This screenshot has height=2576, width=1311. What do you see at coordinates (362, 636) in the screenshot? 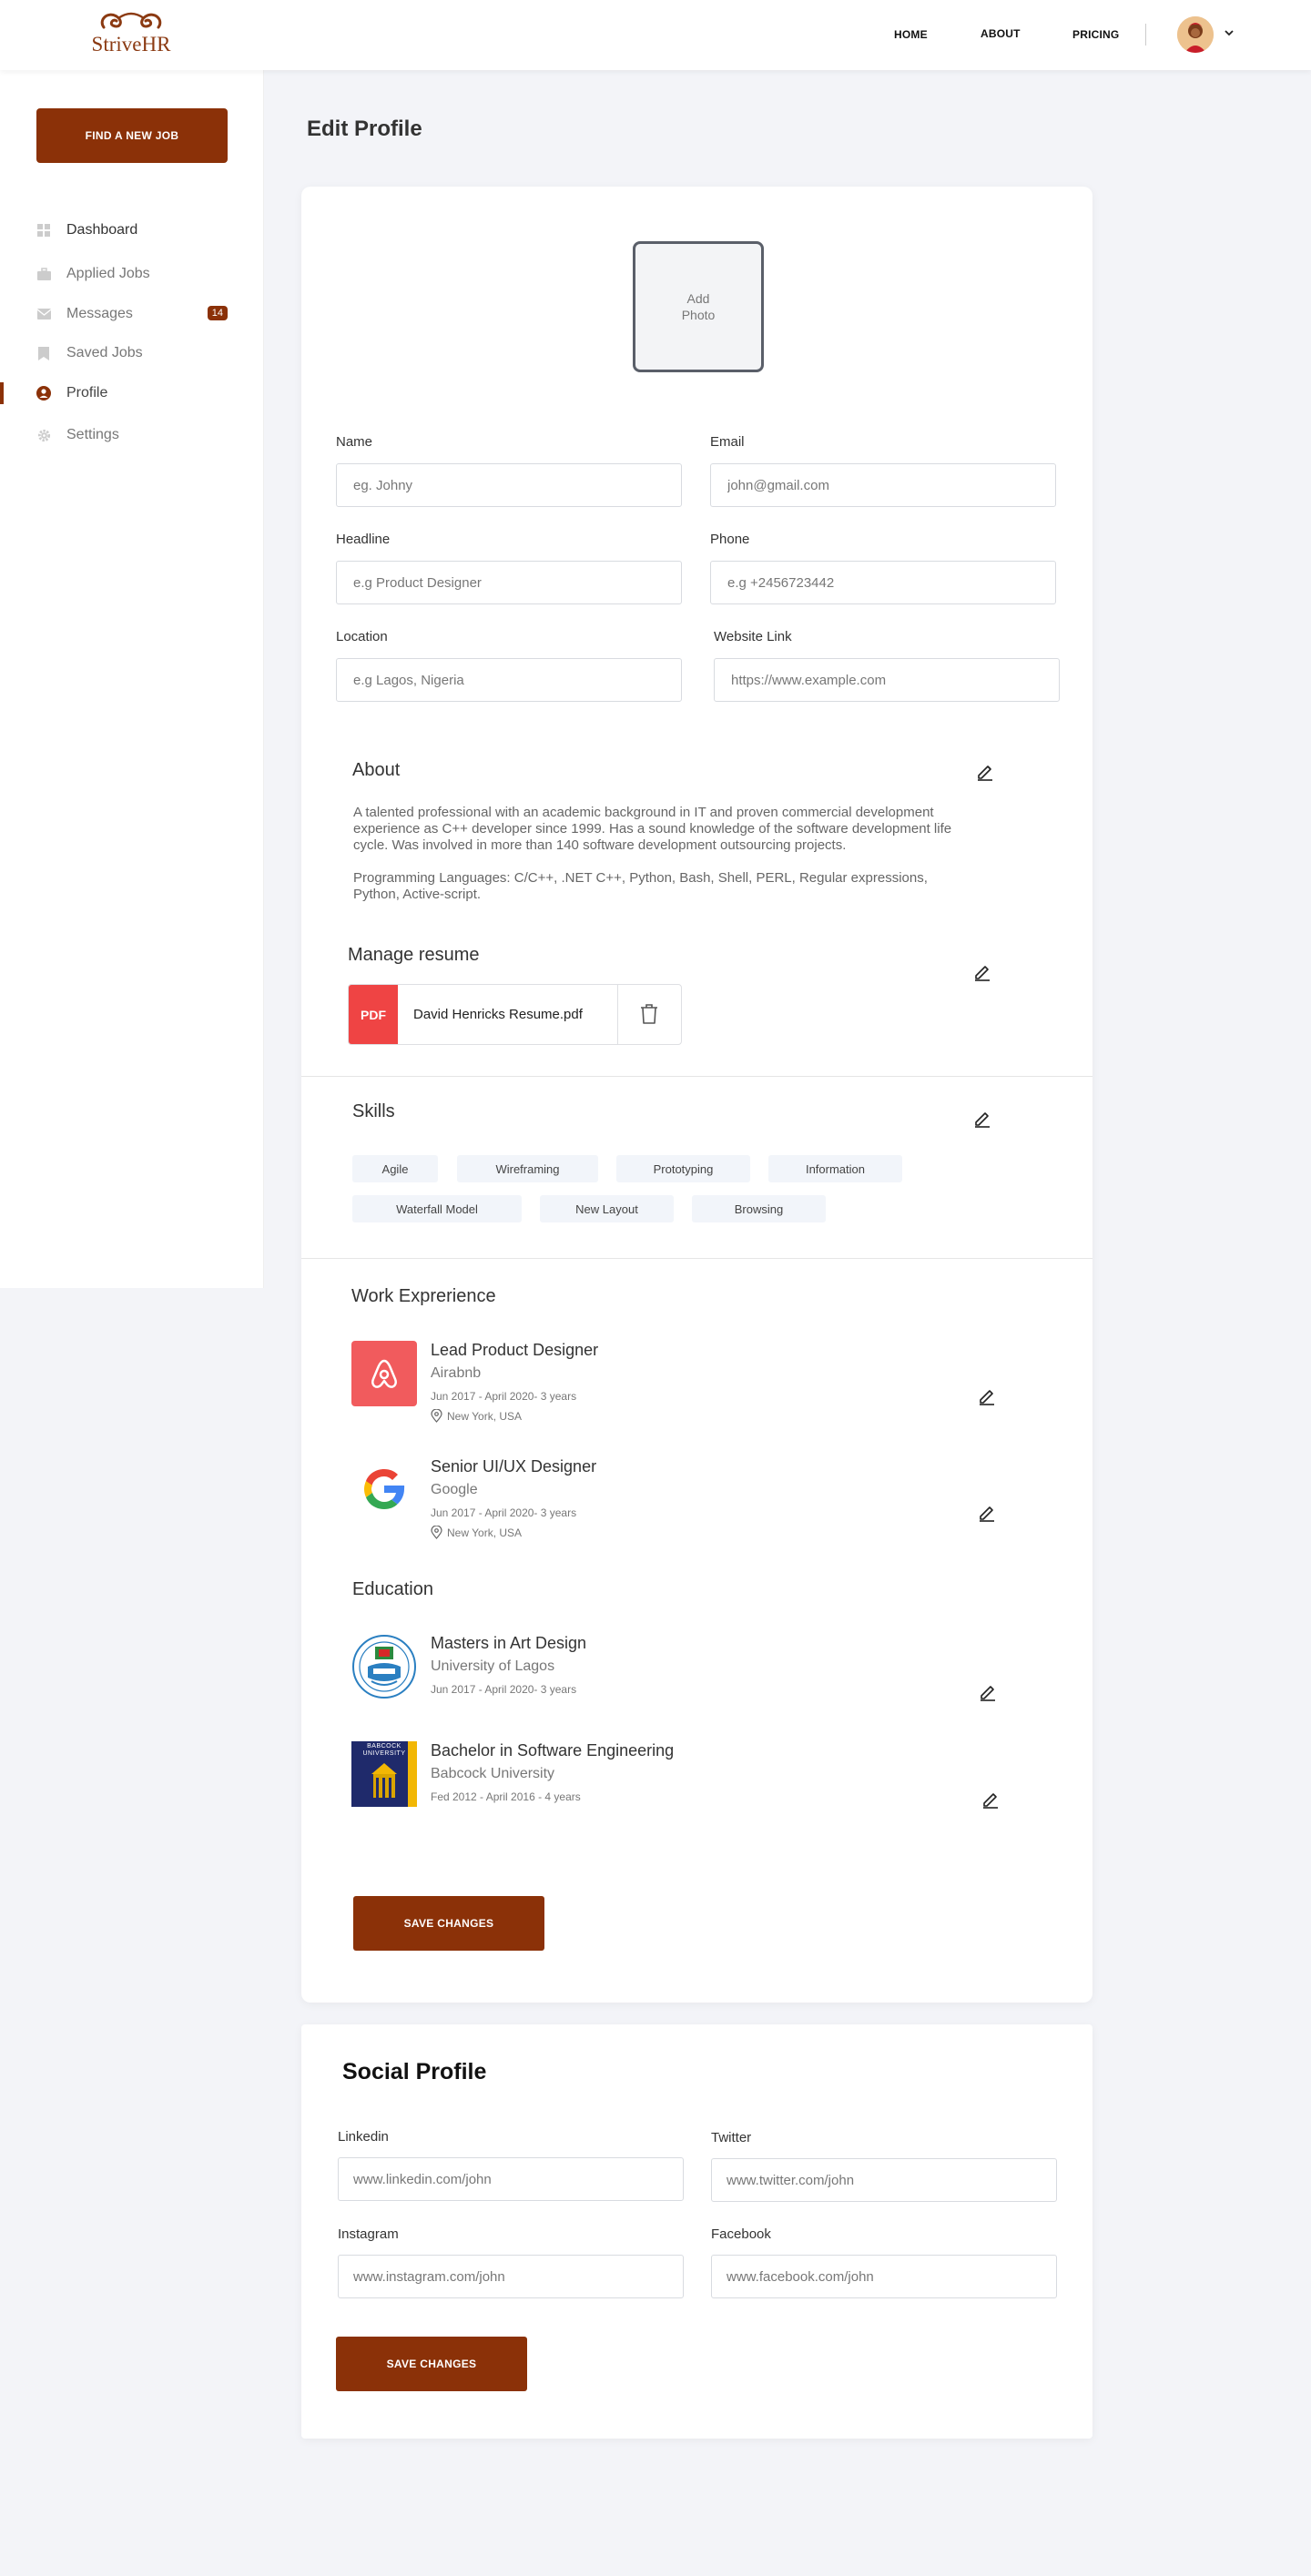
I see `location-label: Location` at bounding box center [362, 636].